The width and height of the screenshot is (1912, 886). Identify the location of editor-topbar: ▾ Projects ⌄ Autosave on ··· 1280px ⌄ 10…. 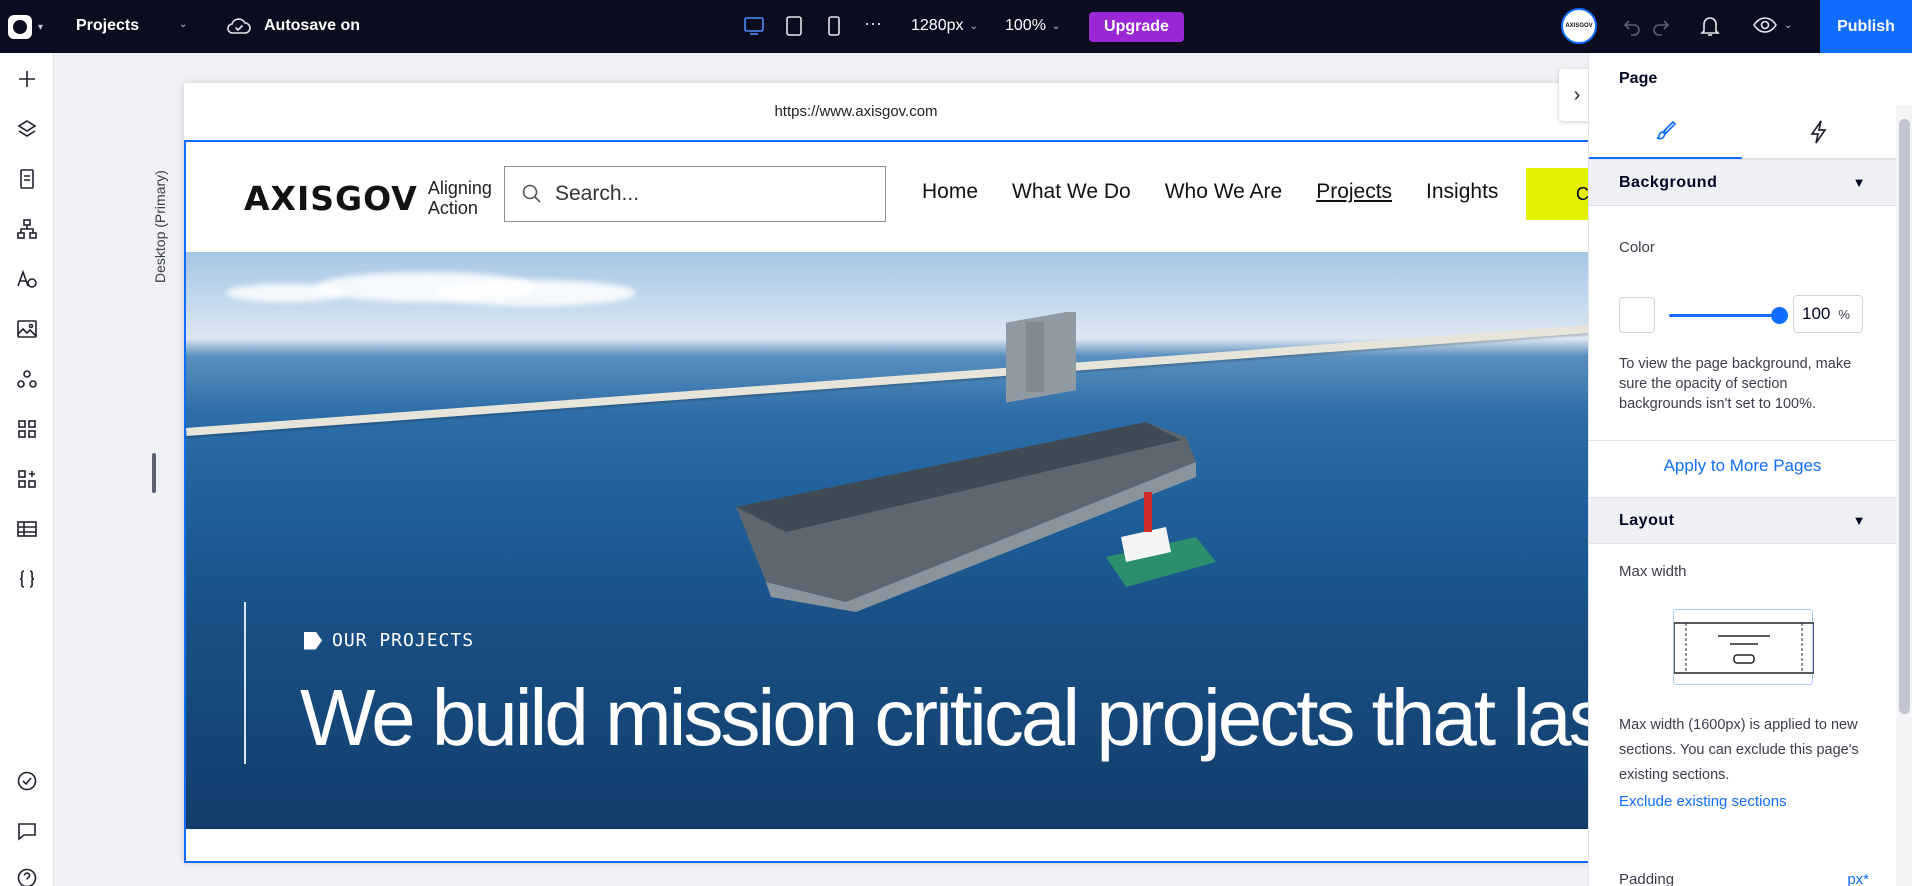
(956, 26).